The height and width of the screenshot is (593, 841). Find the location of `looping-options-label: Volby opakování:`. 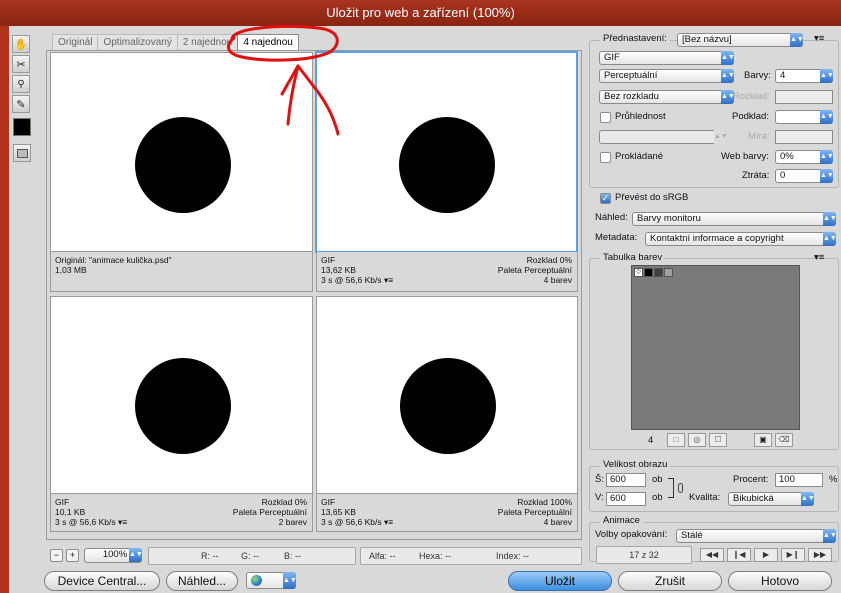

looping-options-label: Volby opakování: is located at coordinates (631, 534).